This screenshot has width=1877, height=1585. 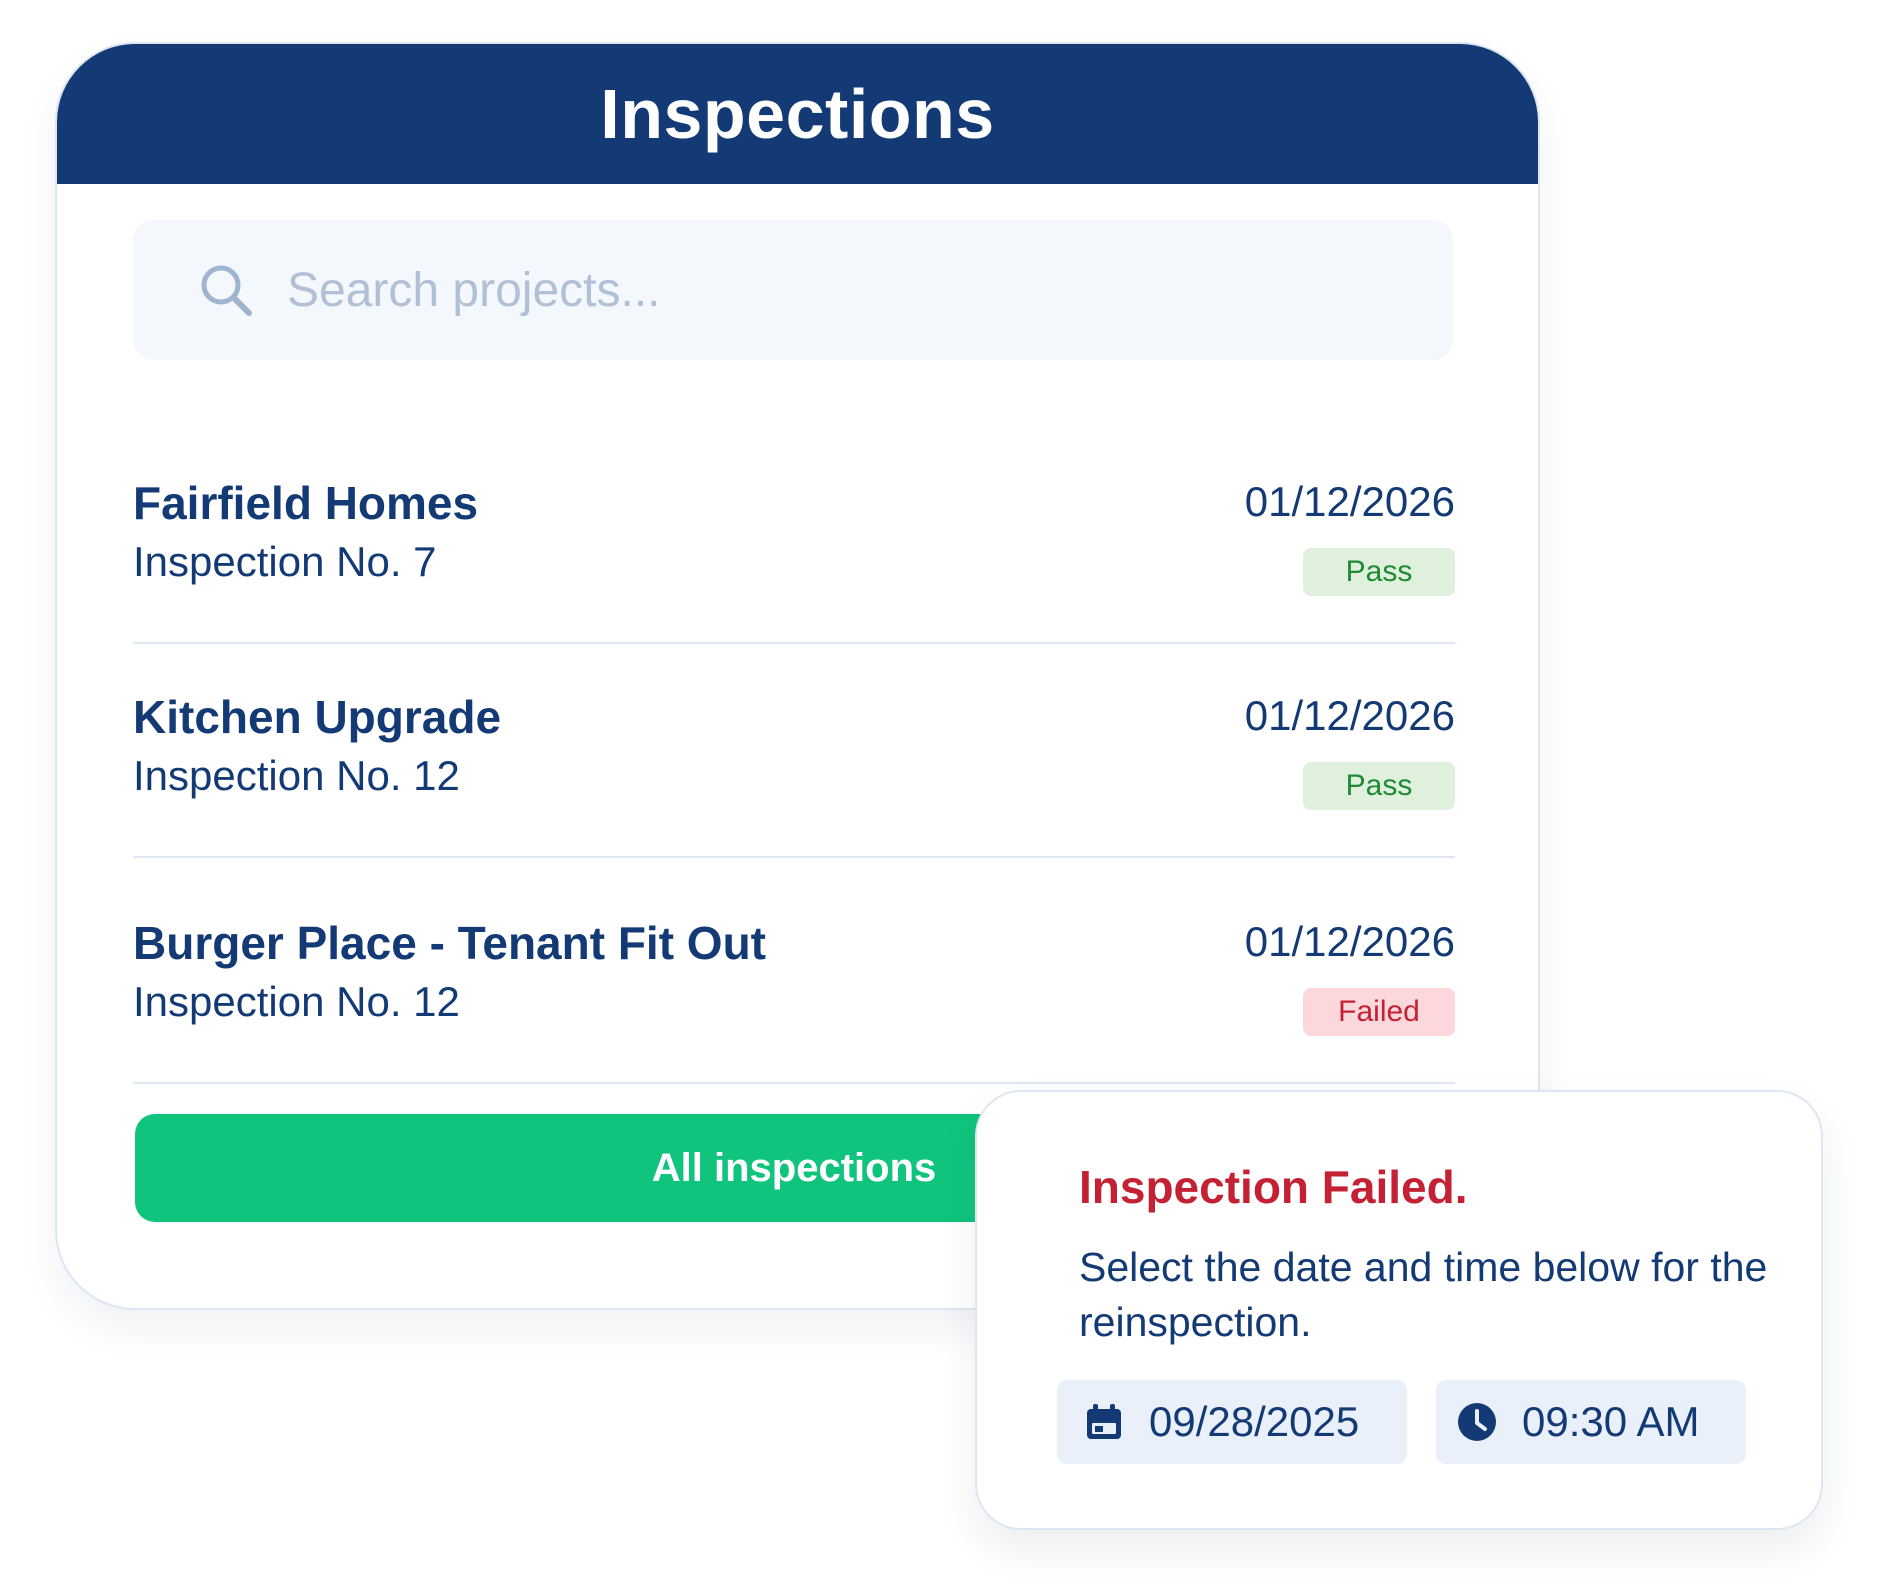 I want to click on clock-icon, so click(x=1477, y=1422).